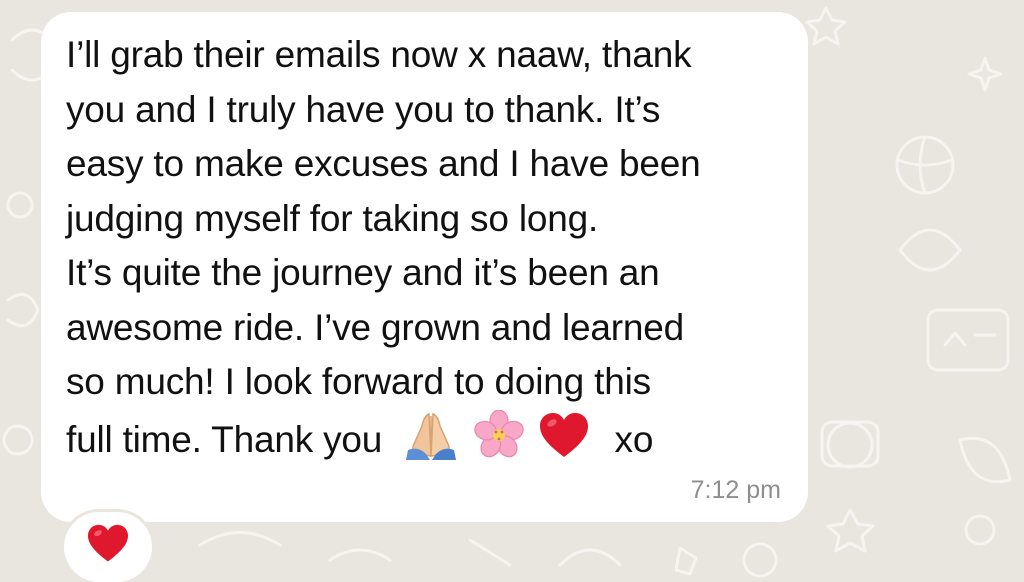  Describe the element at coordinates (363, 272) in the screenshot. I see `message-line: It’s quite the journey and it’s been an` at that location.